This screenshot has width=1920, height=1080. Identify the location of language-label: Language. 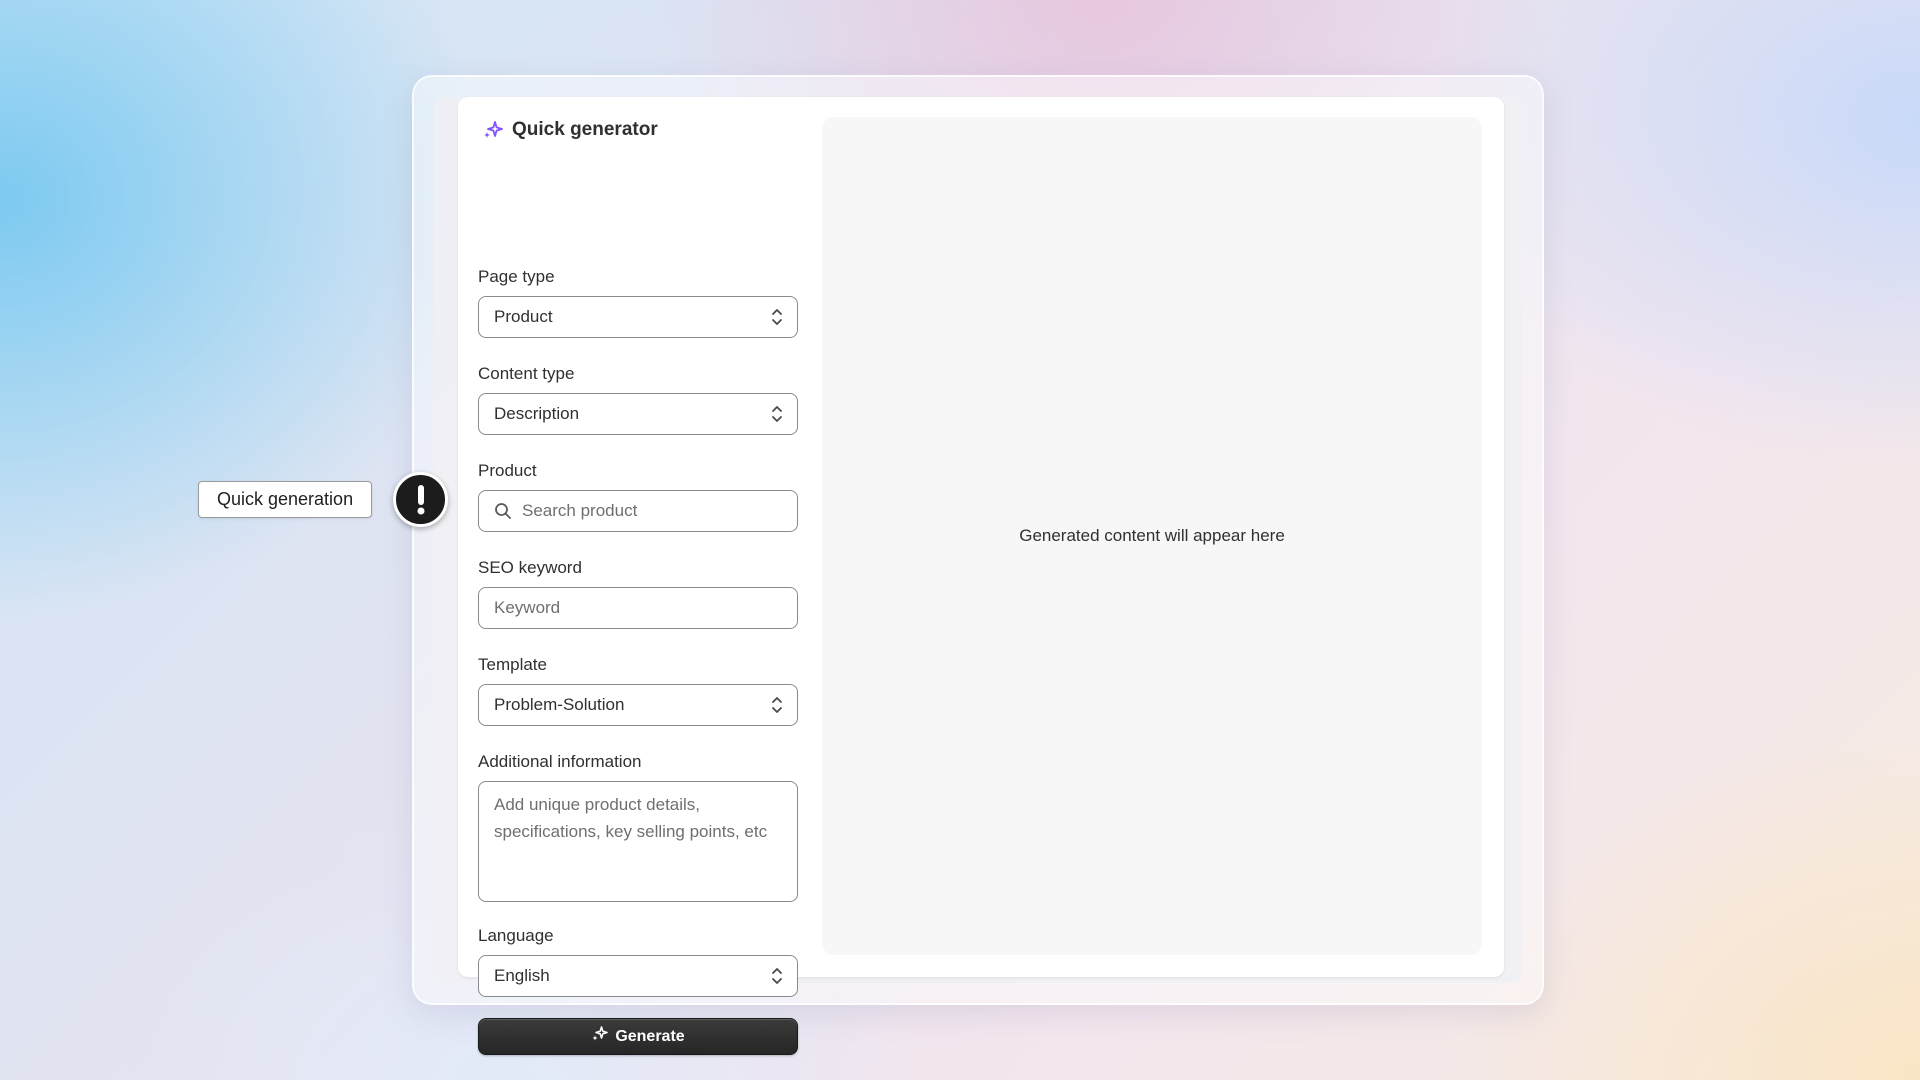
(516, 935).